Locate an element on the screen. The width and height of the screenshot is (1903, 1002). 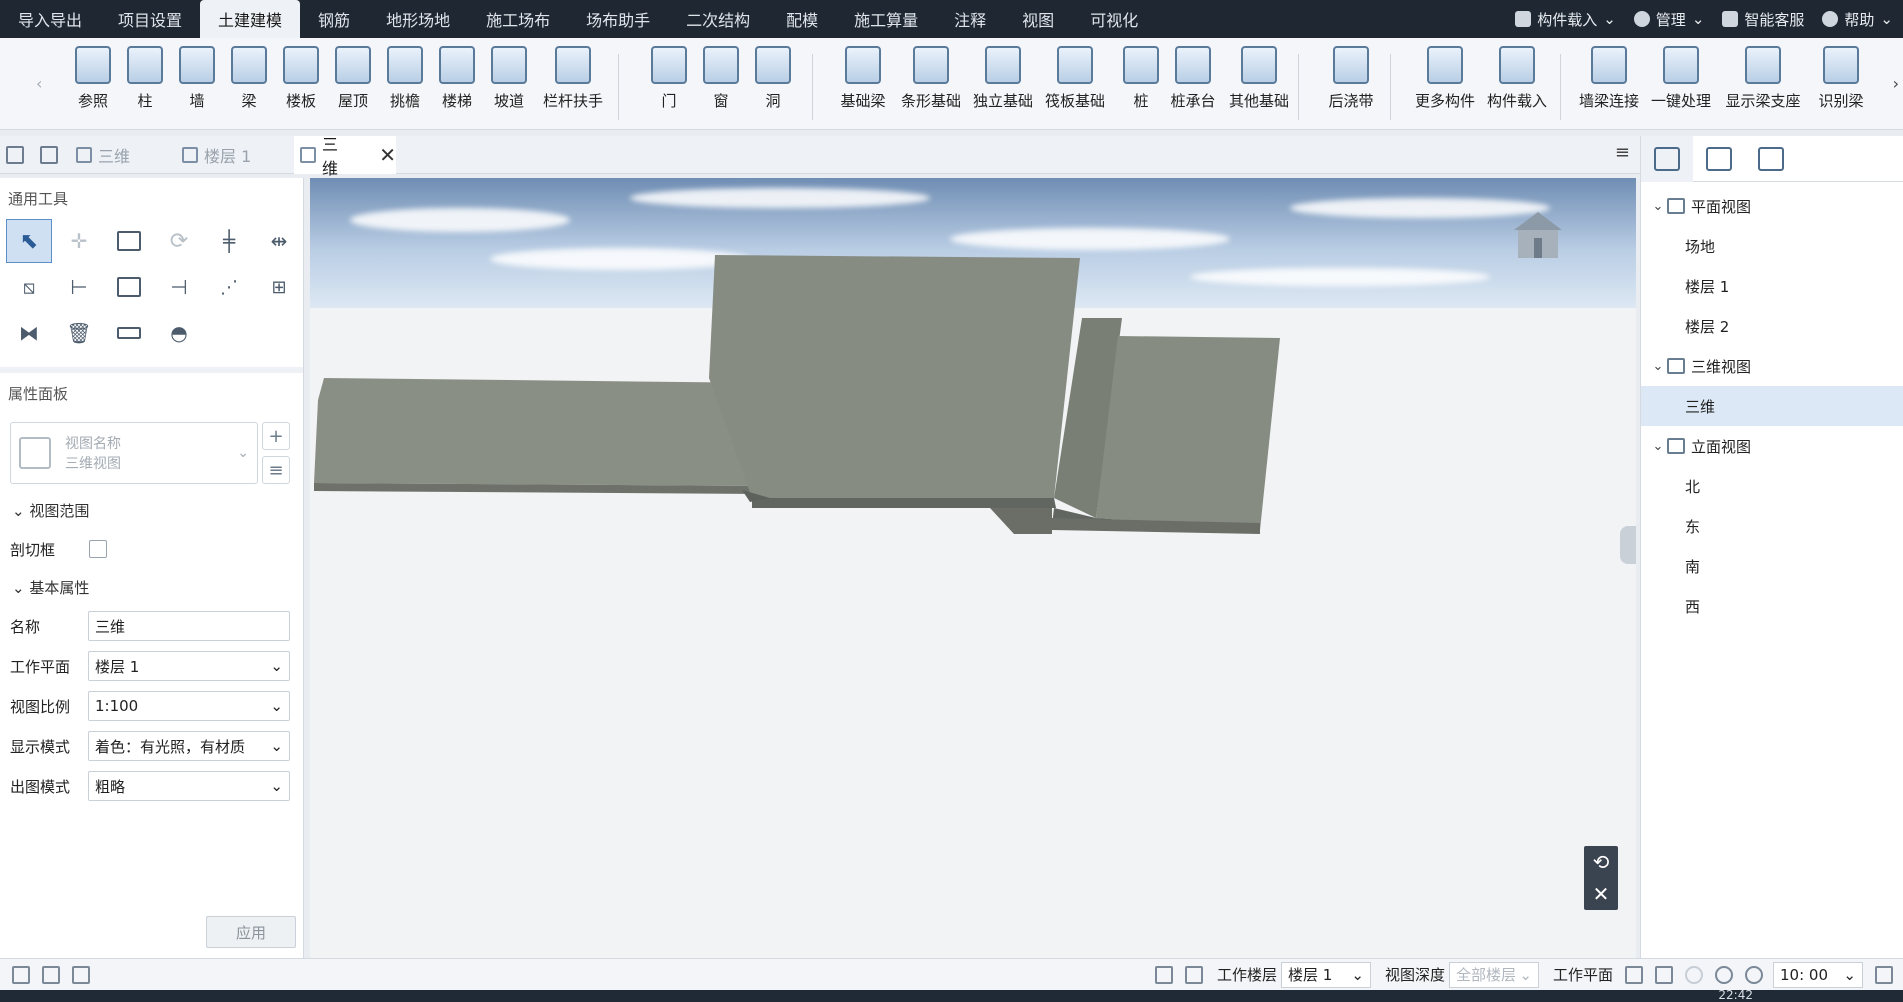
menu-tab: 钢筋 is located at coordinates (334, 19).